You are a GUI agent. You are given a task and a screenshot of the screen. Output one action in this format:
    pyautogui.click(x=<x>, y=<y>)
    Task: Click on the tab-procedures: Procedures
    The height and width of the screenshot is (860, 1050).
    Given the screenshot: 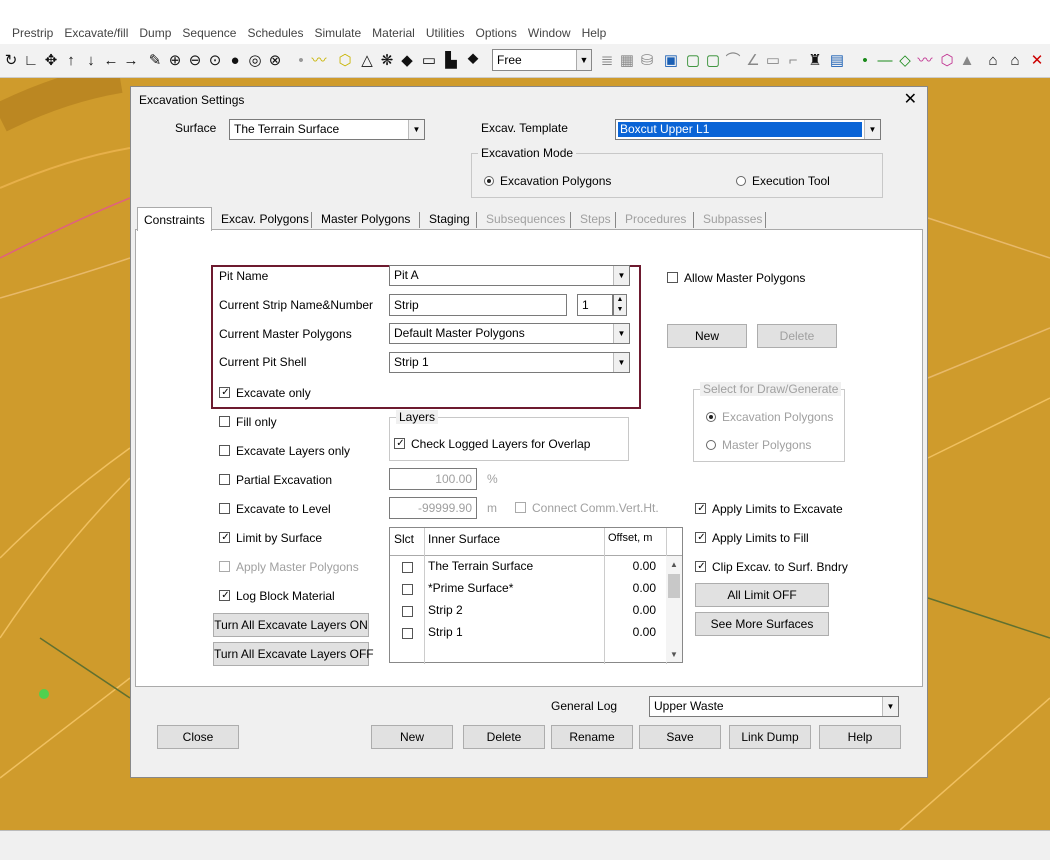 What is the action you would take?
    pyautogui.click(x=655, y=219)
    